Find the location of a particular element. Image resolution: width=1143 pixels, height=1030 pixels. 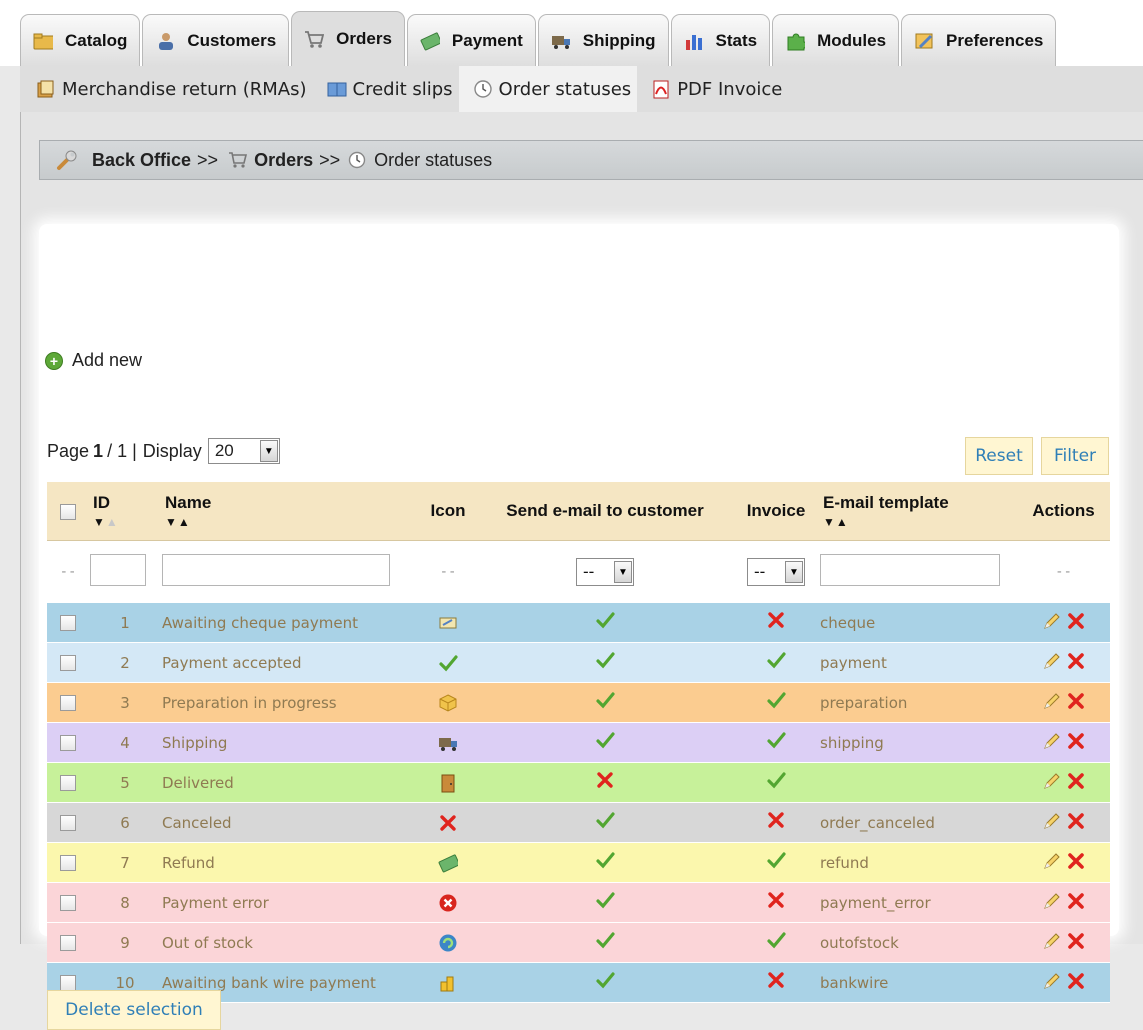

row-name: Canceled is located at coordinates (290, 822).